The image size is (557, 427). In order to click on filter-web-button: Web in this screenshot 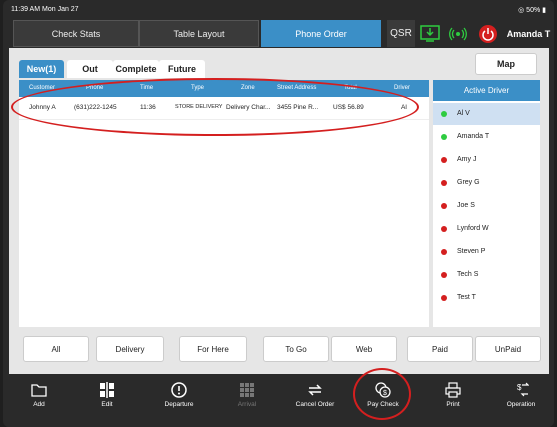, I will do `click(364, 349)`.